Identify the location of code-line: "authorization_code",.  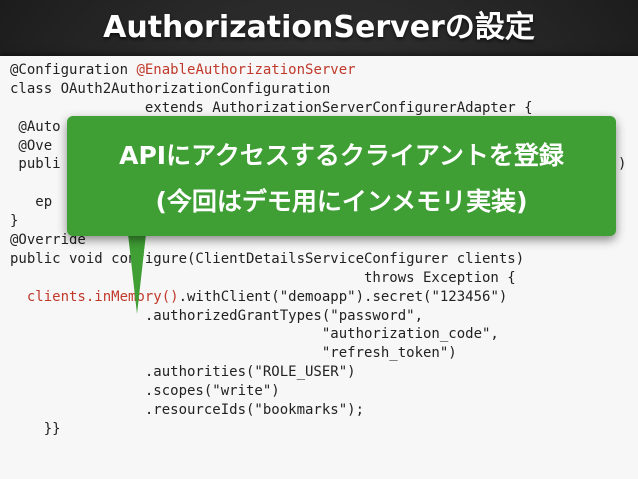
(254, 334).